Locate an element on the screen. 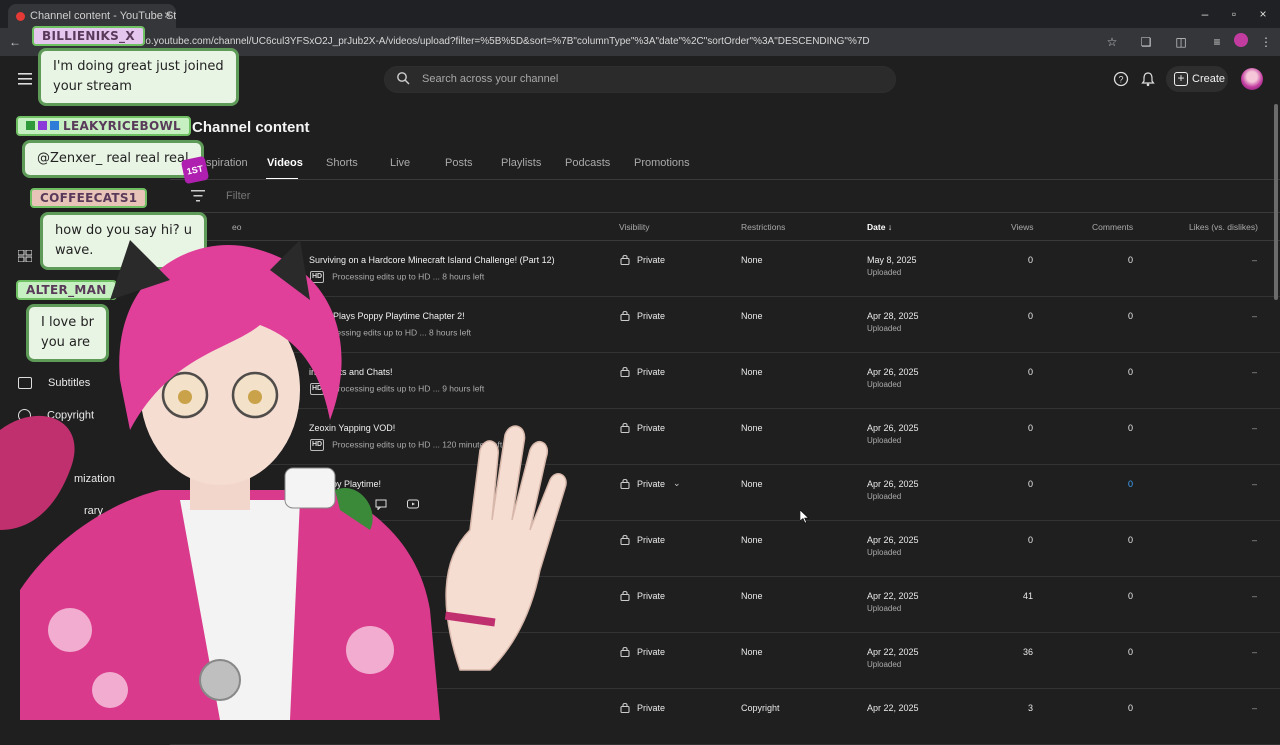 The width and height of the screenshot is (1280, 745). chat-message-line: your stream is located at coordinates (92, 86).